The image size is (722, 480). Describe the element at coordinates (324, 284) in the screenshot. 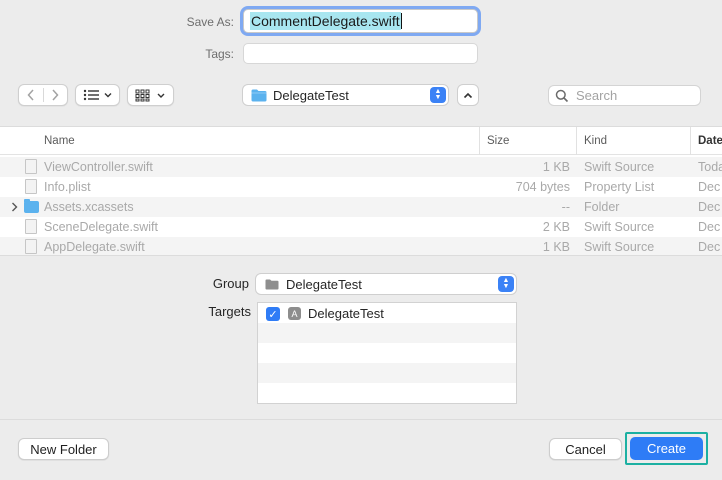

I see `group-value: DelegateTest` at that location.